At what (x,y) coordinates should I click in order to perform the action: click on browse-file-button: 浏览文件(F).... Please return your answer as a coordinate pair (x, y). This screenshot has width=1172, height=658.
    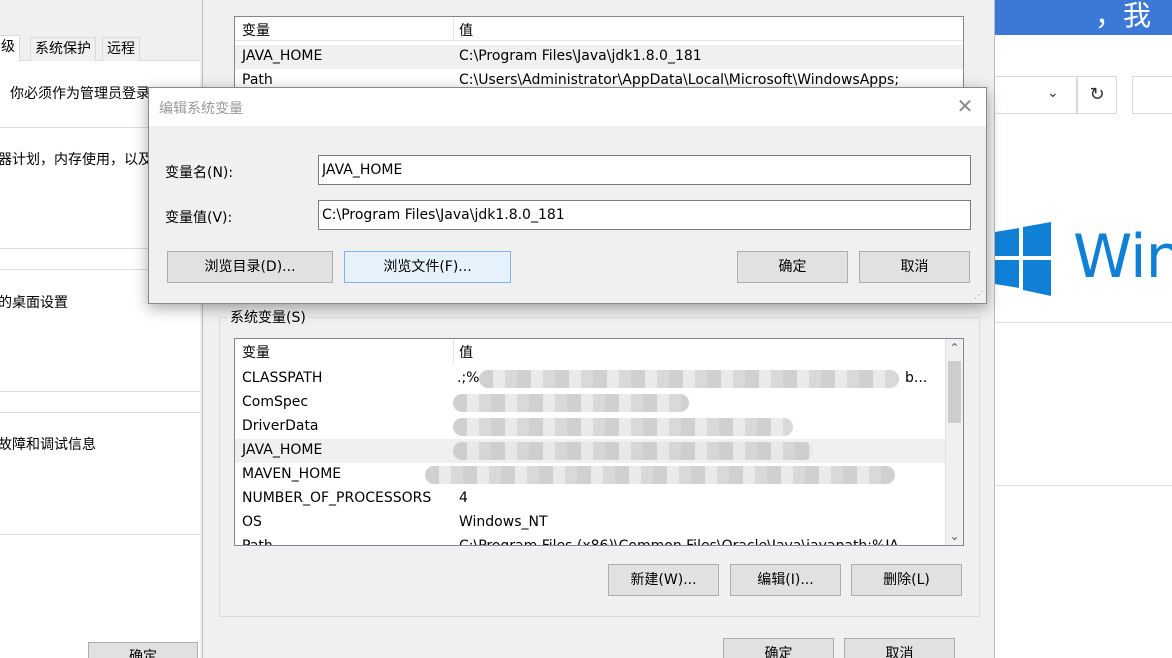
    Looking at the image, I should click on (427, 267).